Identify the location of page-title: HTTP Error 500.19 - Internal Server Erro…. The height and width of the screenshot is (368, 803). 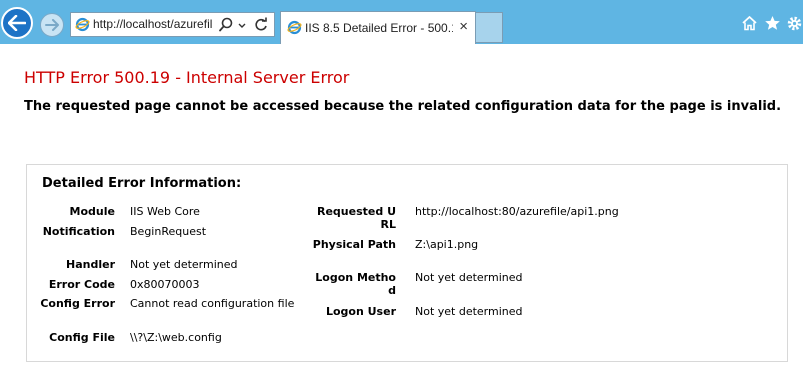
(187, 77).